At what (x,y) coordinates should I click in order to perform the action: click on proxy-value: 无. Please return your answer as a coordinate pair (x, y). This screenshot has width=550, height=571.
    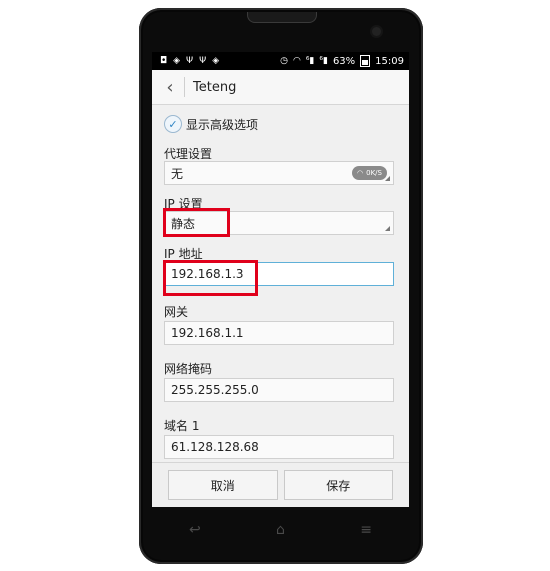
    Looking at the image, I should click on (177, 173).